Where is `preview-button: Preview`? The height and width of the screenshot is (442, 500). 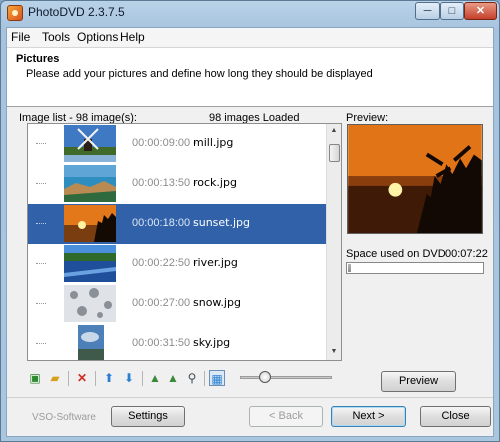 preview-button: Preview is located at coordinates (418, 381).